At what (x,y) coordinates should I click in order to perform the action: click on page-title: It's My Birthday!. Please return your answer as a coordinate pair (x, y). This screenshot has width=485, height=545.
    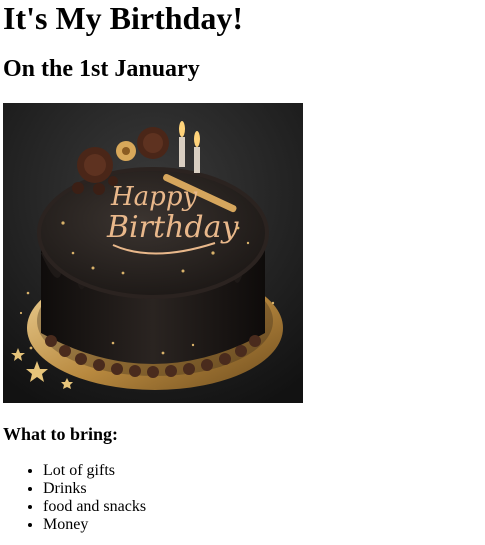
    Looking at the image, I should click on (123, 18).